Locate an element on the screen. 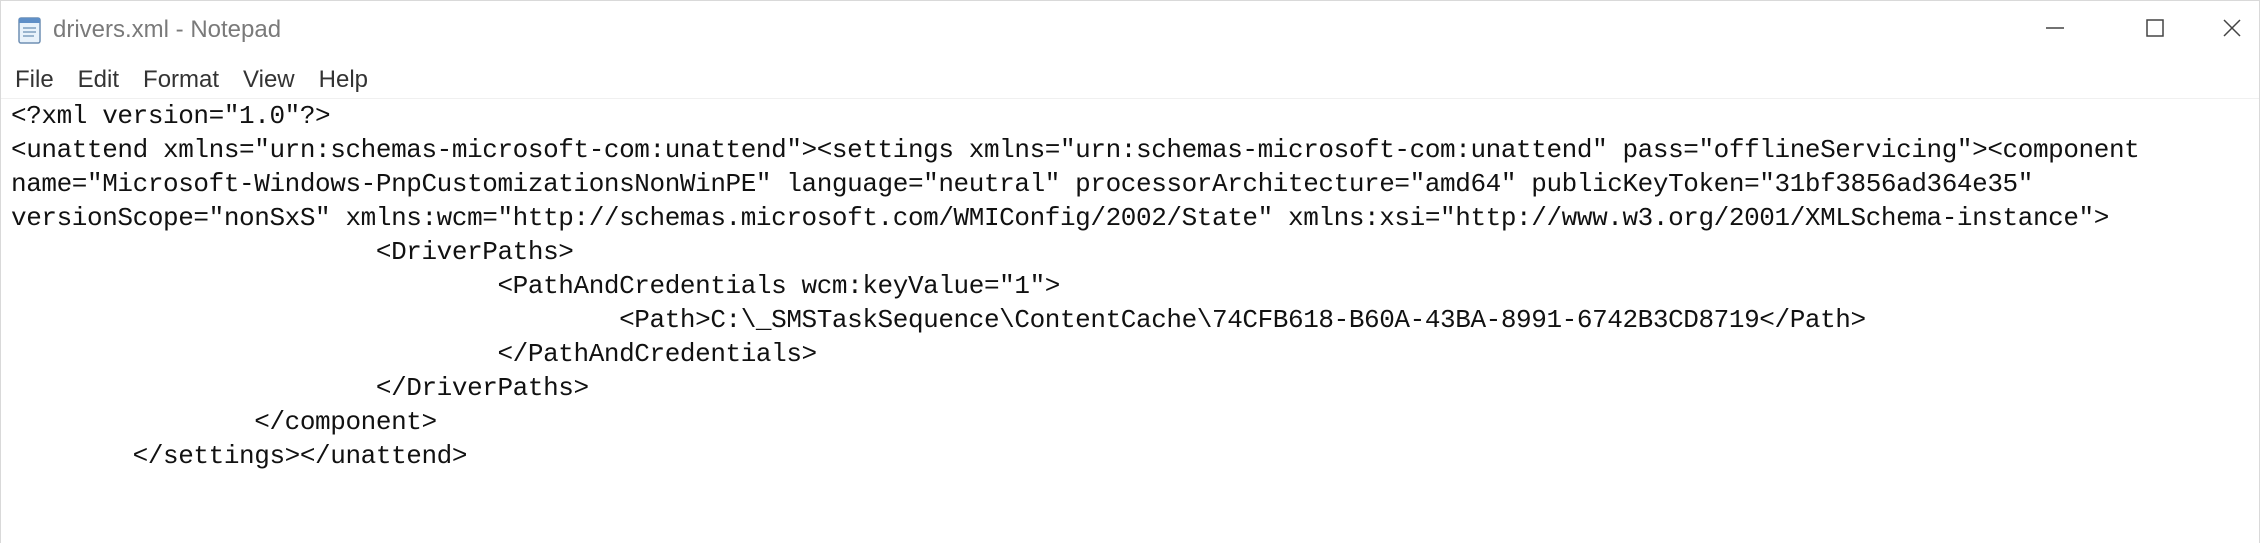 This screenshot has width=2260, height=543. window-title: drivers.xml - Notepad is located at coordinates (167, 29).